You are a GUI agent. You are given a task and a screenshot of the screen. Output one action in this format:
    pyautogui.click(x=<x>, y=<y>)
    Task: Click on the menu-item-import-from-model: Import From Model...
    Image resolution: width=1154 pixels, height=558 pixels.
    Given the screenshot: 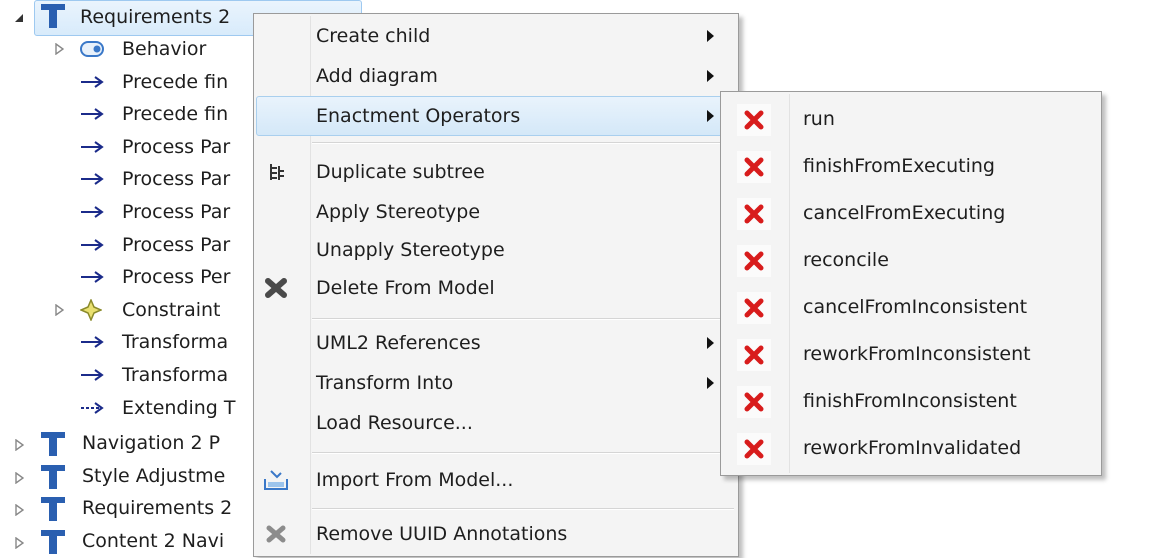 What is the action you would take?
    pyautogui.click(x=496, y=480)
    